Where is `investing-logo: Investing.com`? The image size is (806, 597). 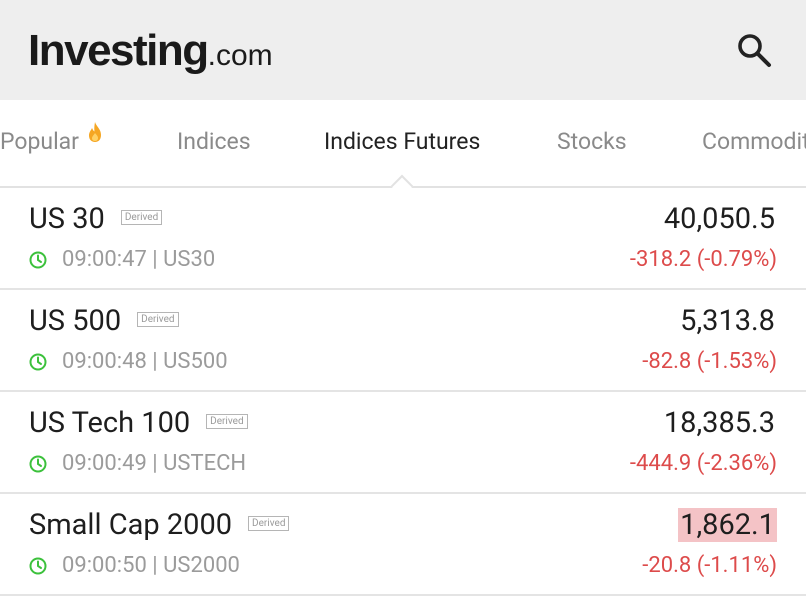 investing-logo: Investing.com is located at coordinates (150, 51).